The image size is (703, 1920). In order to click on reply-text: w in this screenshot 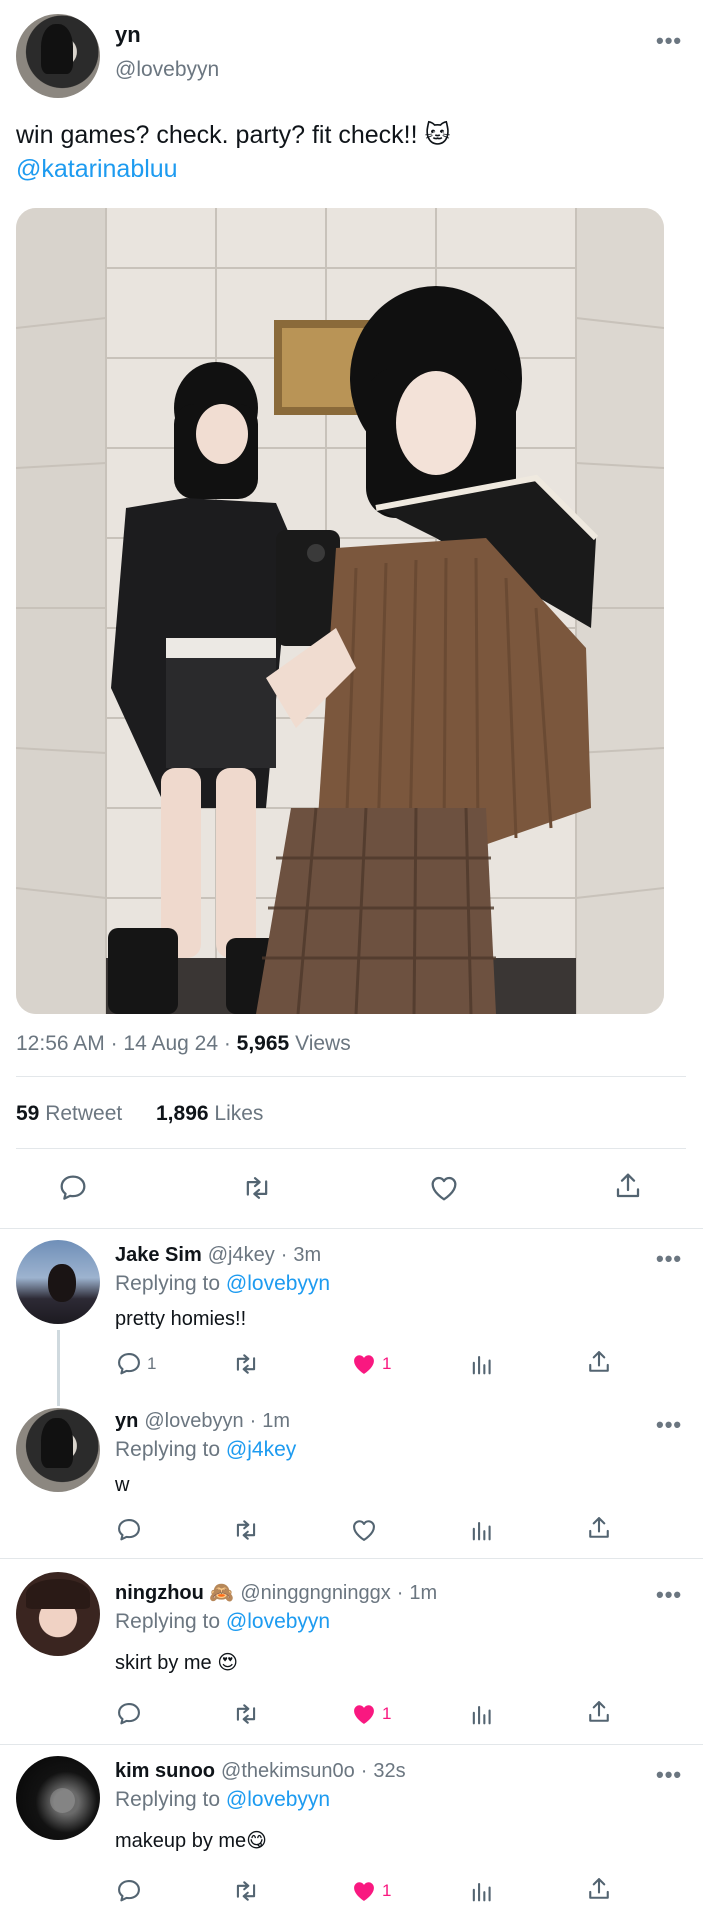, I will do `click(122, 1485)`.